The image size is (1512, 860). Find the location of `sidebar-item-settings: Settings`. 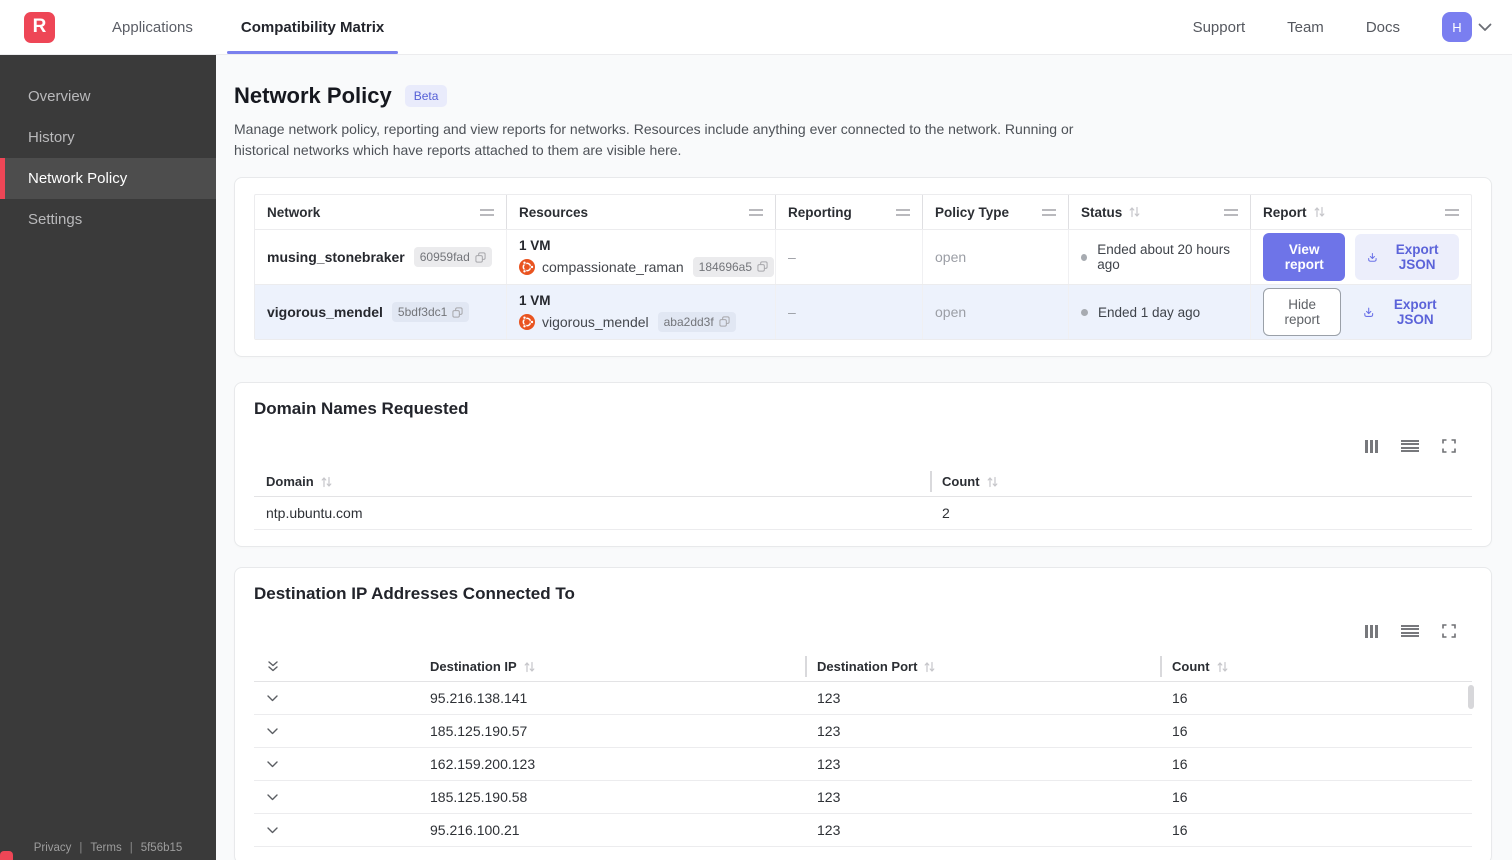

sidebar-item-settings: Settings is located at coordinates (108, 219).